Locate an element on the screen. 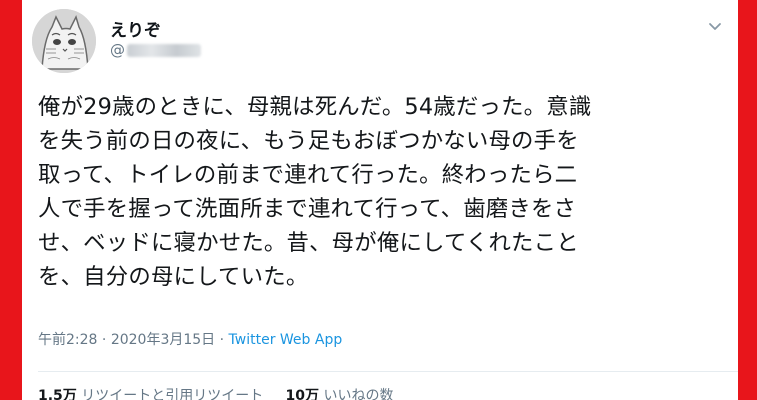  likes-count: 10万 is located at coordinates (302, 394).